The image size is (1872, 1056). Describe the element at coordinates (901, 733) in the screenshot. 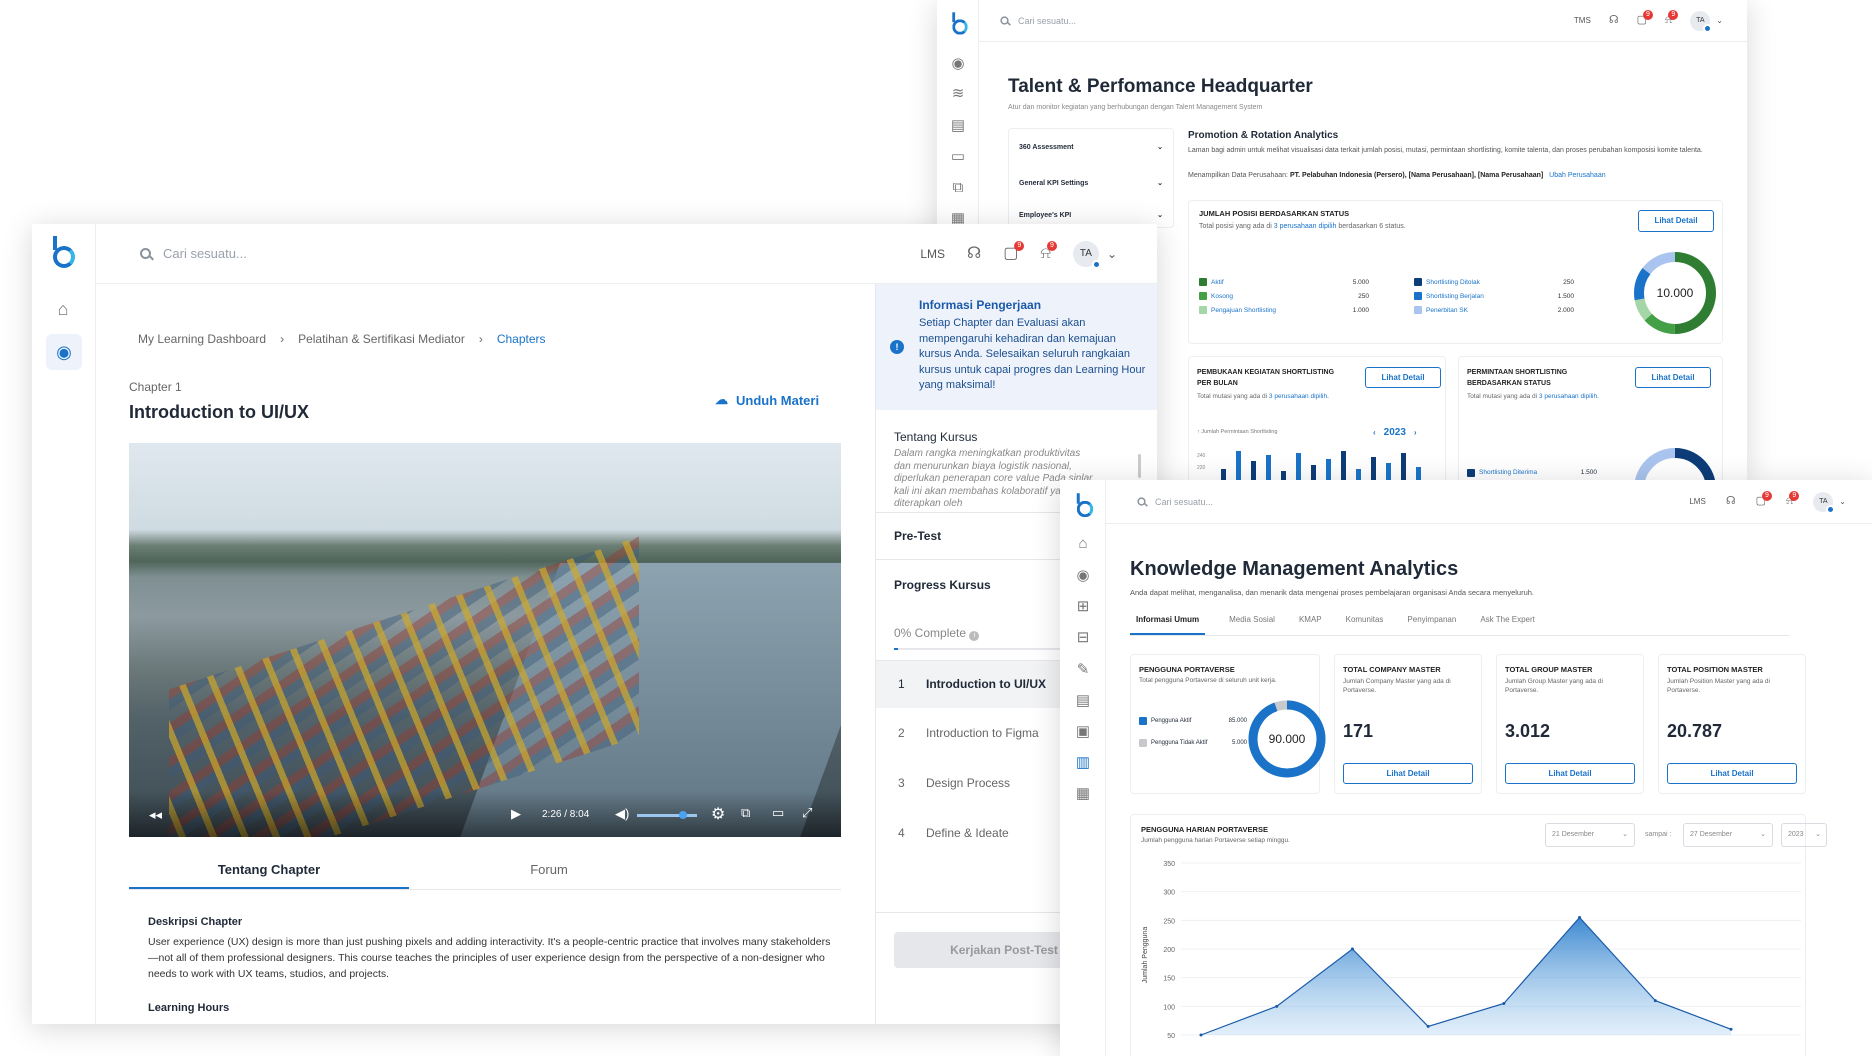

I see `chapter-num: 2` at that location.